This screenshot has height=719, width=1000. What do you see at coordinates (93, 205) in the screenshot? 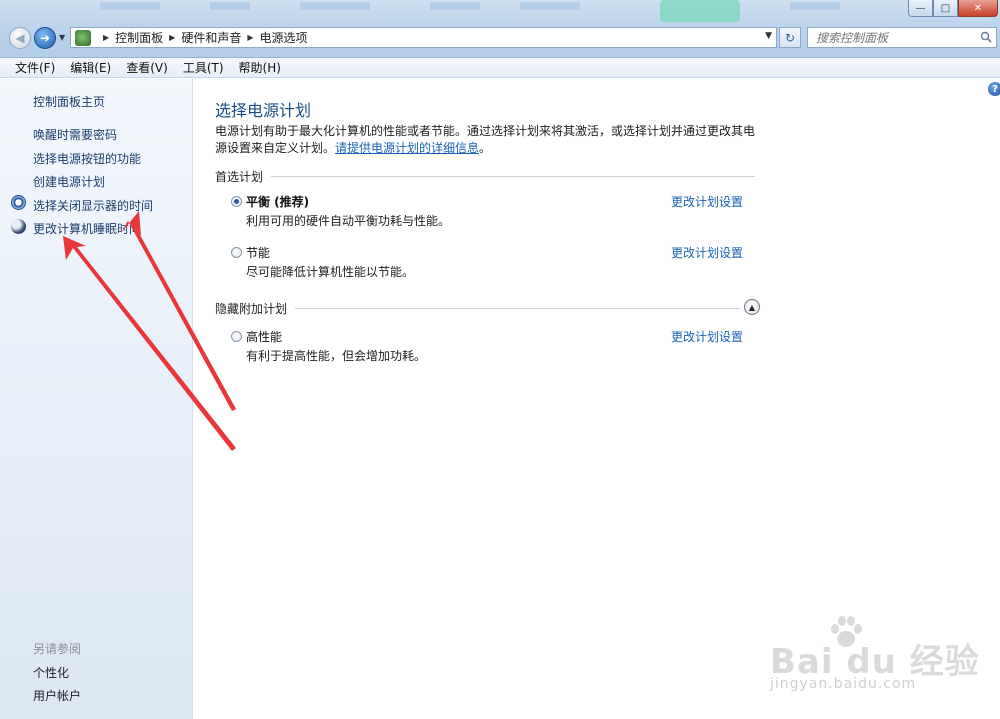
I see `sidebar-turn-off-display-time: 选择关闭显示器的时间` at bounding box center [93, 205].